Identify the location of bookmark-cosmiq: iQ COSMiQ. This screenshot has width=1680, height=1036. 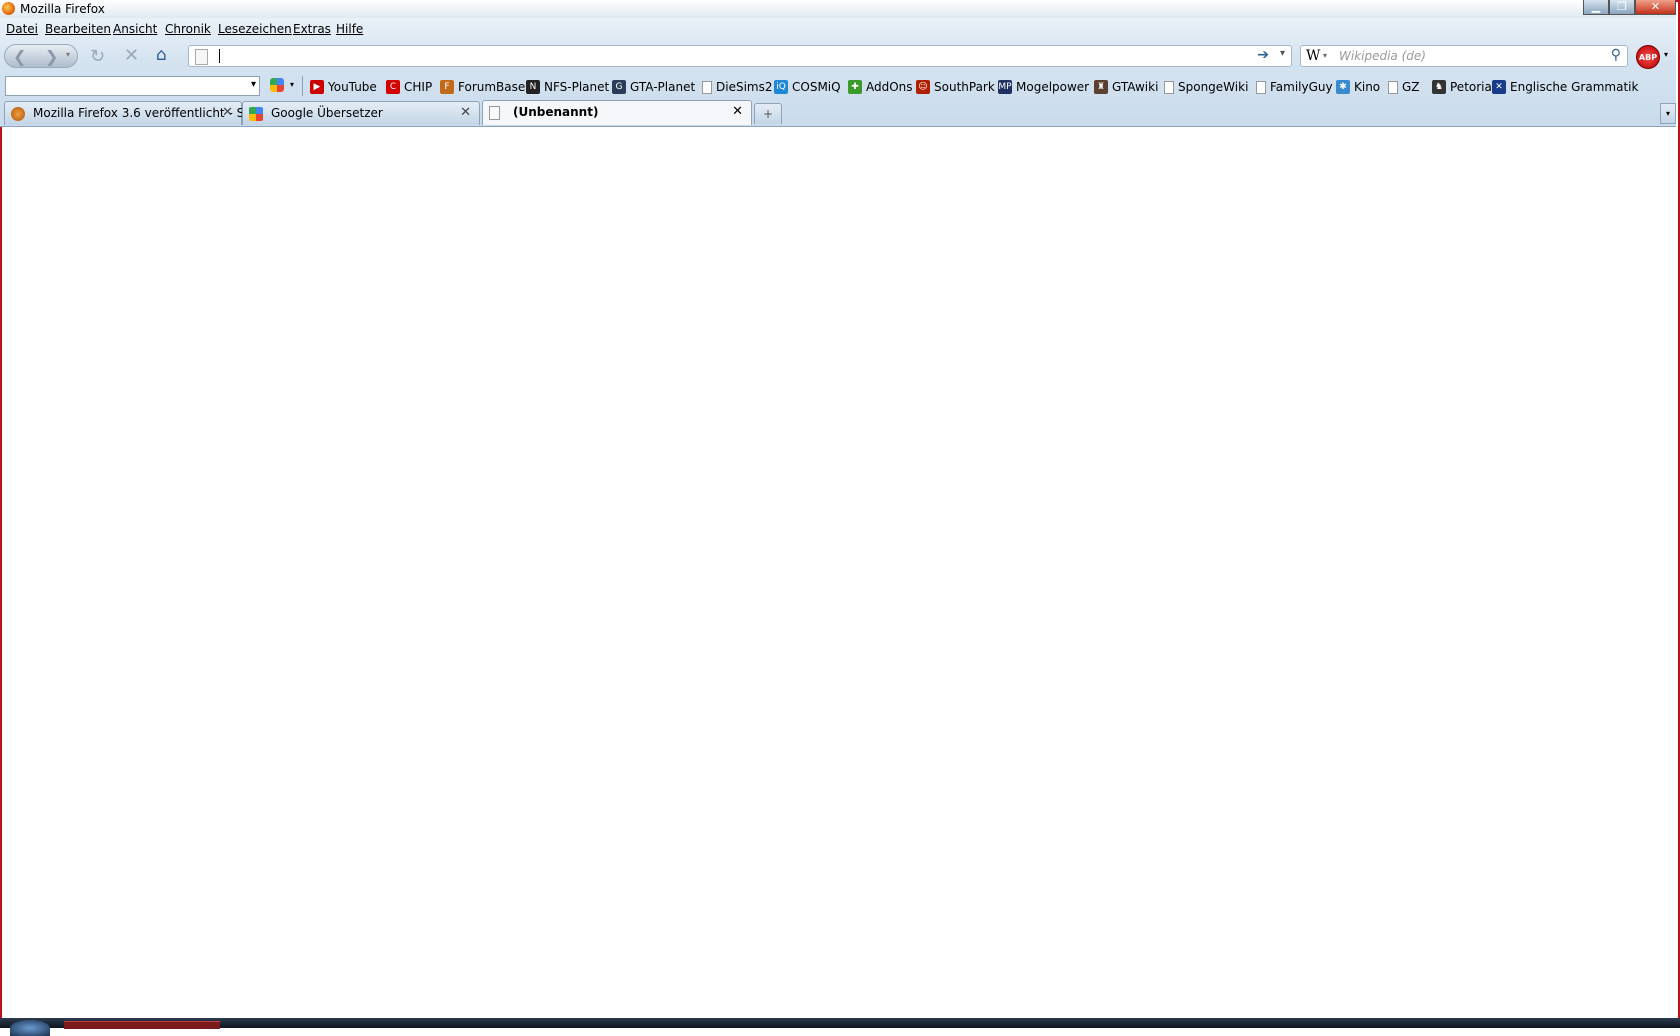
(807, 87).